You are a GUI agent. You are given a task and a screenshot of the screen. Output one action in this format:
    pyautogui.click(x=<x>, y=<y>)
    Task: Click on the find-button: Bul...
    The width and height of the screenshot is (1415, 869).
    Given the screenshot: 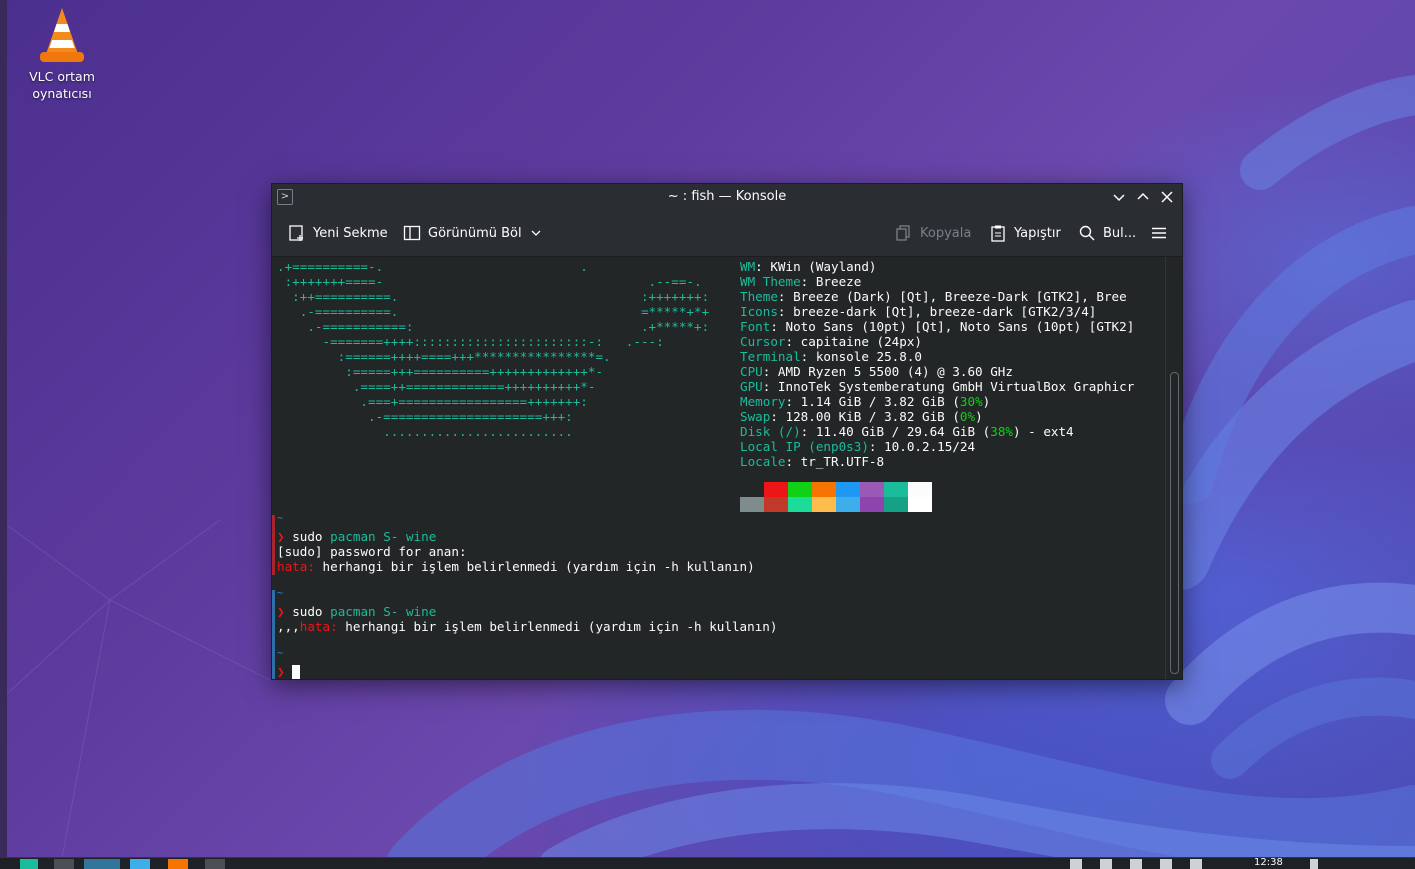 What is the action you would take?
    pyautogui.click(x=1107, y=233)
    